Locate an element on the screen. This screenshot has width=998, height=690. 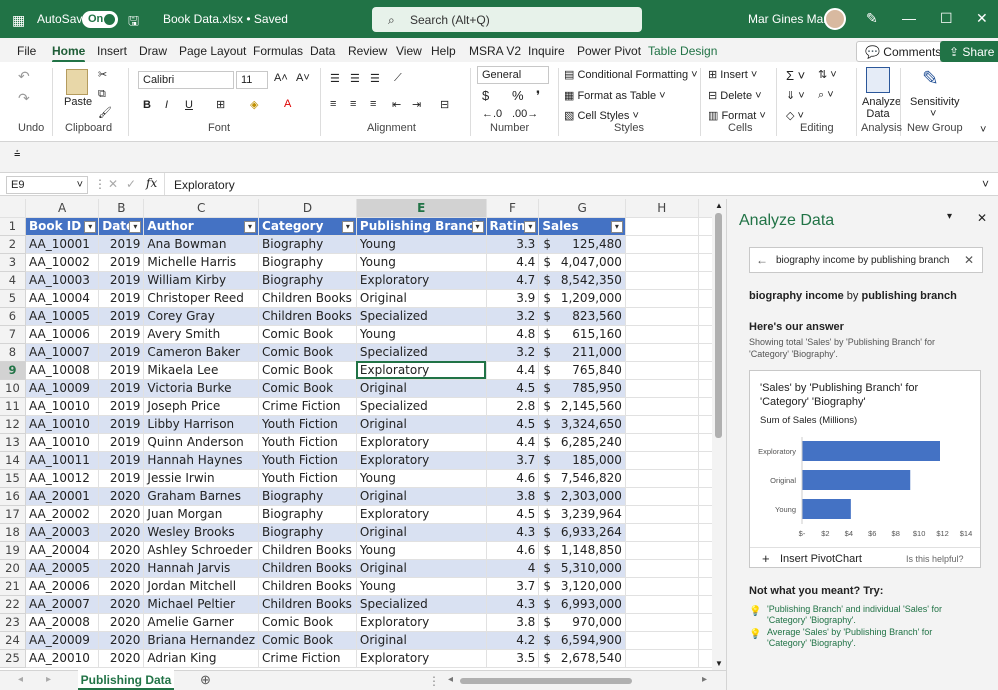
table-cell: Children Books is located at coordinates (307, 550).